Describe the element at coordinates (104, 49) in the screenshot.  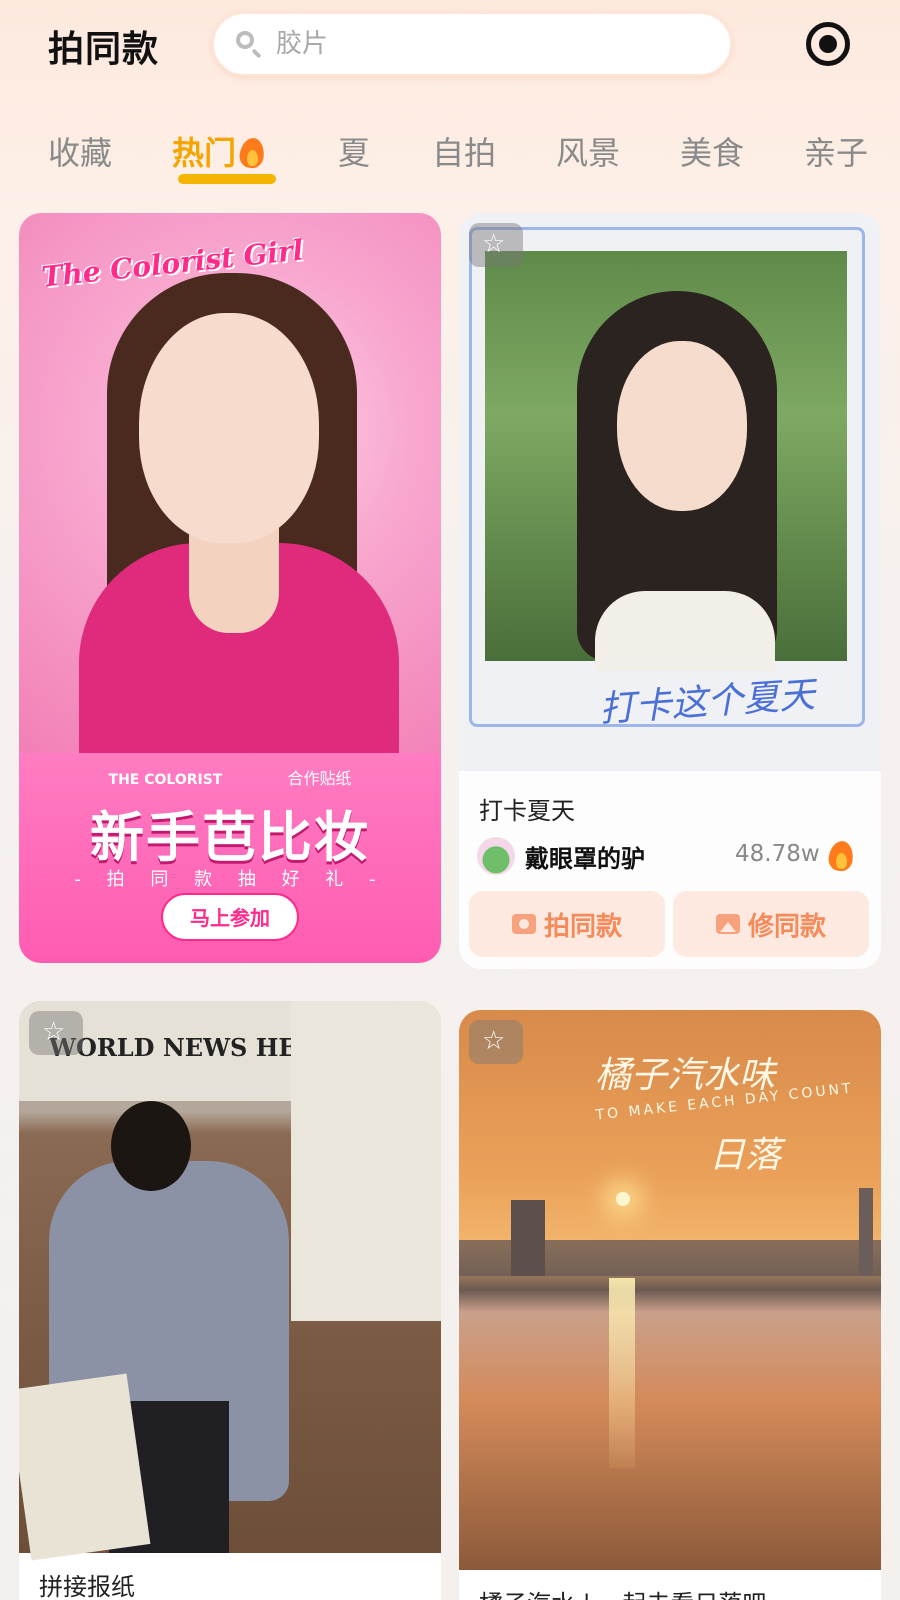
I see `page-title: 拍同款` at that location.